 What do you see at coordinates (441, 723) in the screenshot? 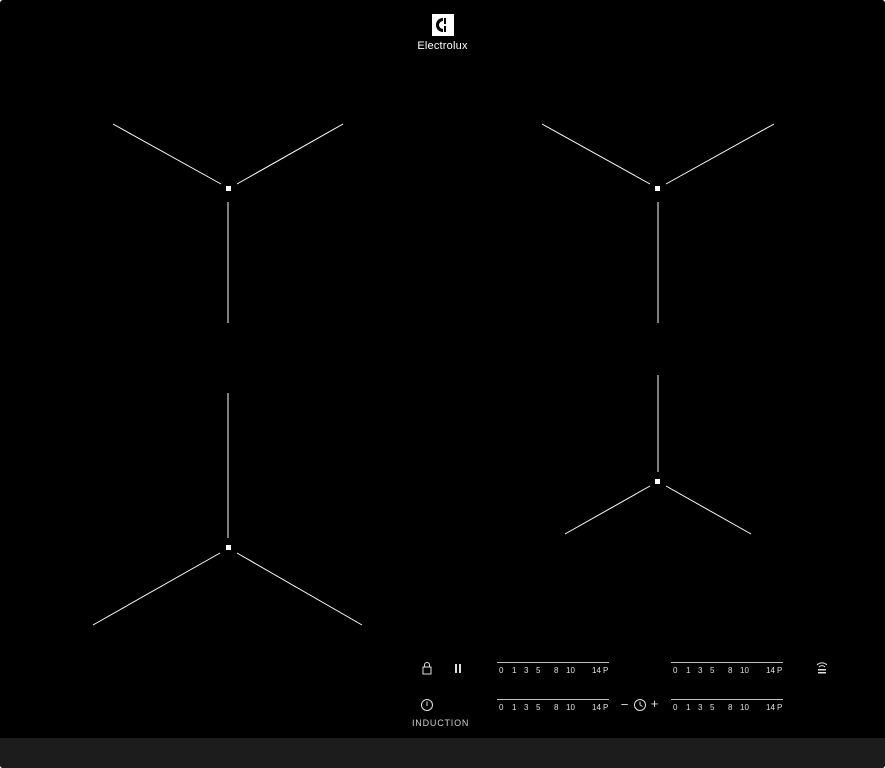
I see `induction-label: INDUCTION` at bounding box center [441, 723].